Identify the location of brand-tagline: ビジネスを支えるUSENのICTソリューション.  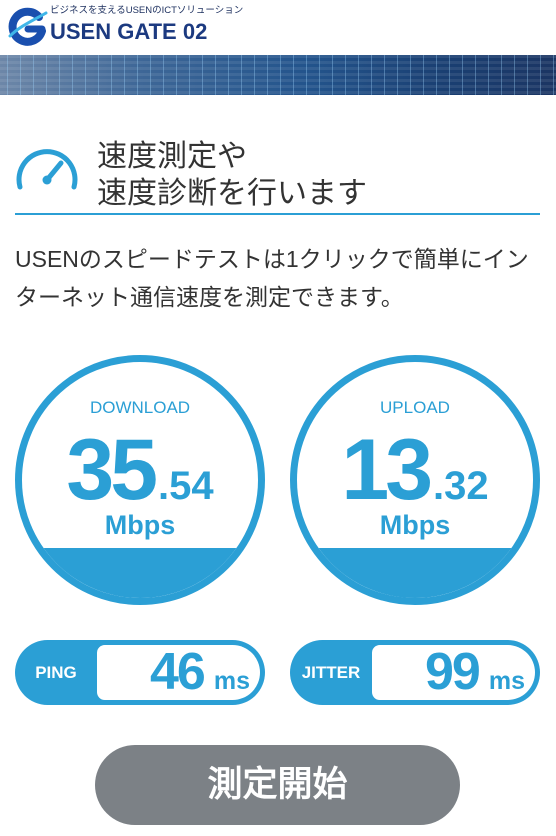
(147, 10).